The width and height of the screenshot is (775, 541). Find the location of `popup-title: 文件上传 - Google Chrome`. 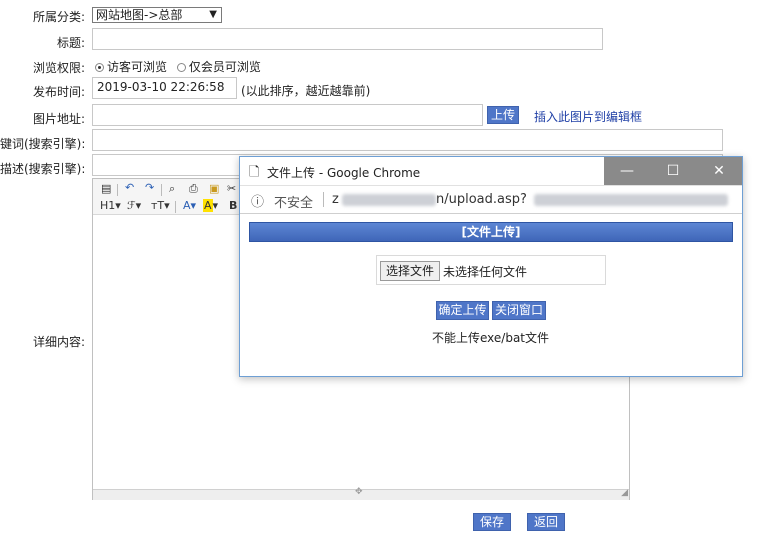

popup-title: 文件上传 - Google Chrome is located at coordinates (344, 173).